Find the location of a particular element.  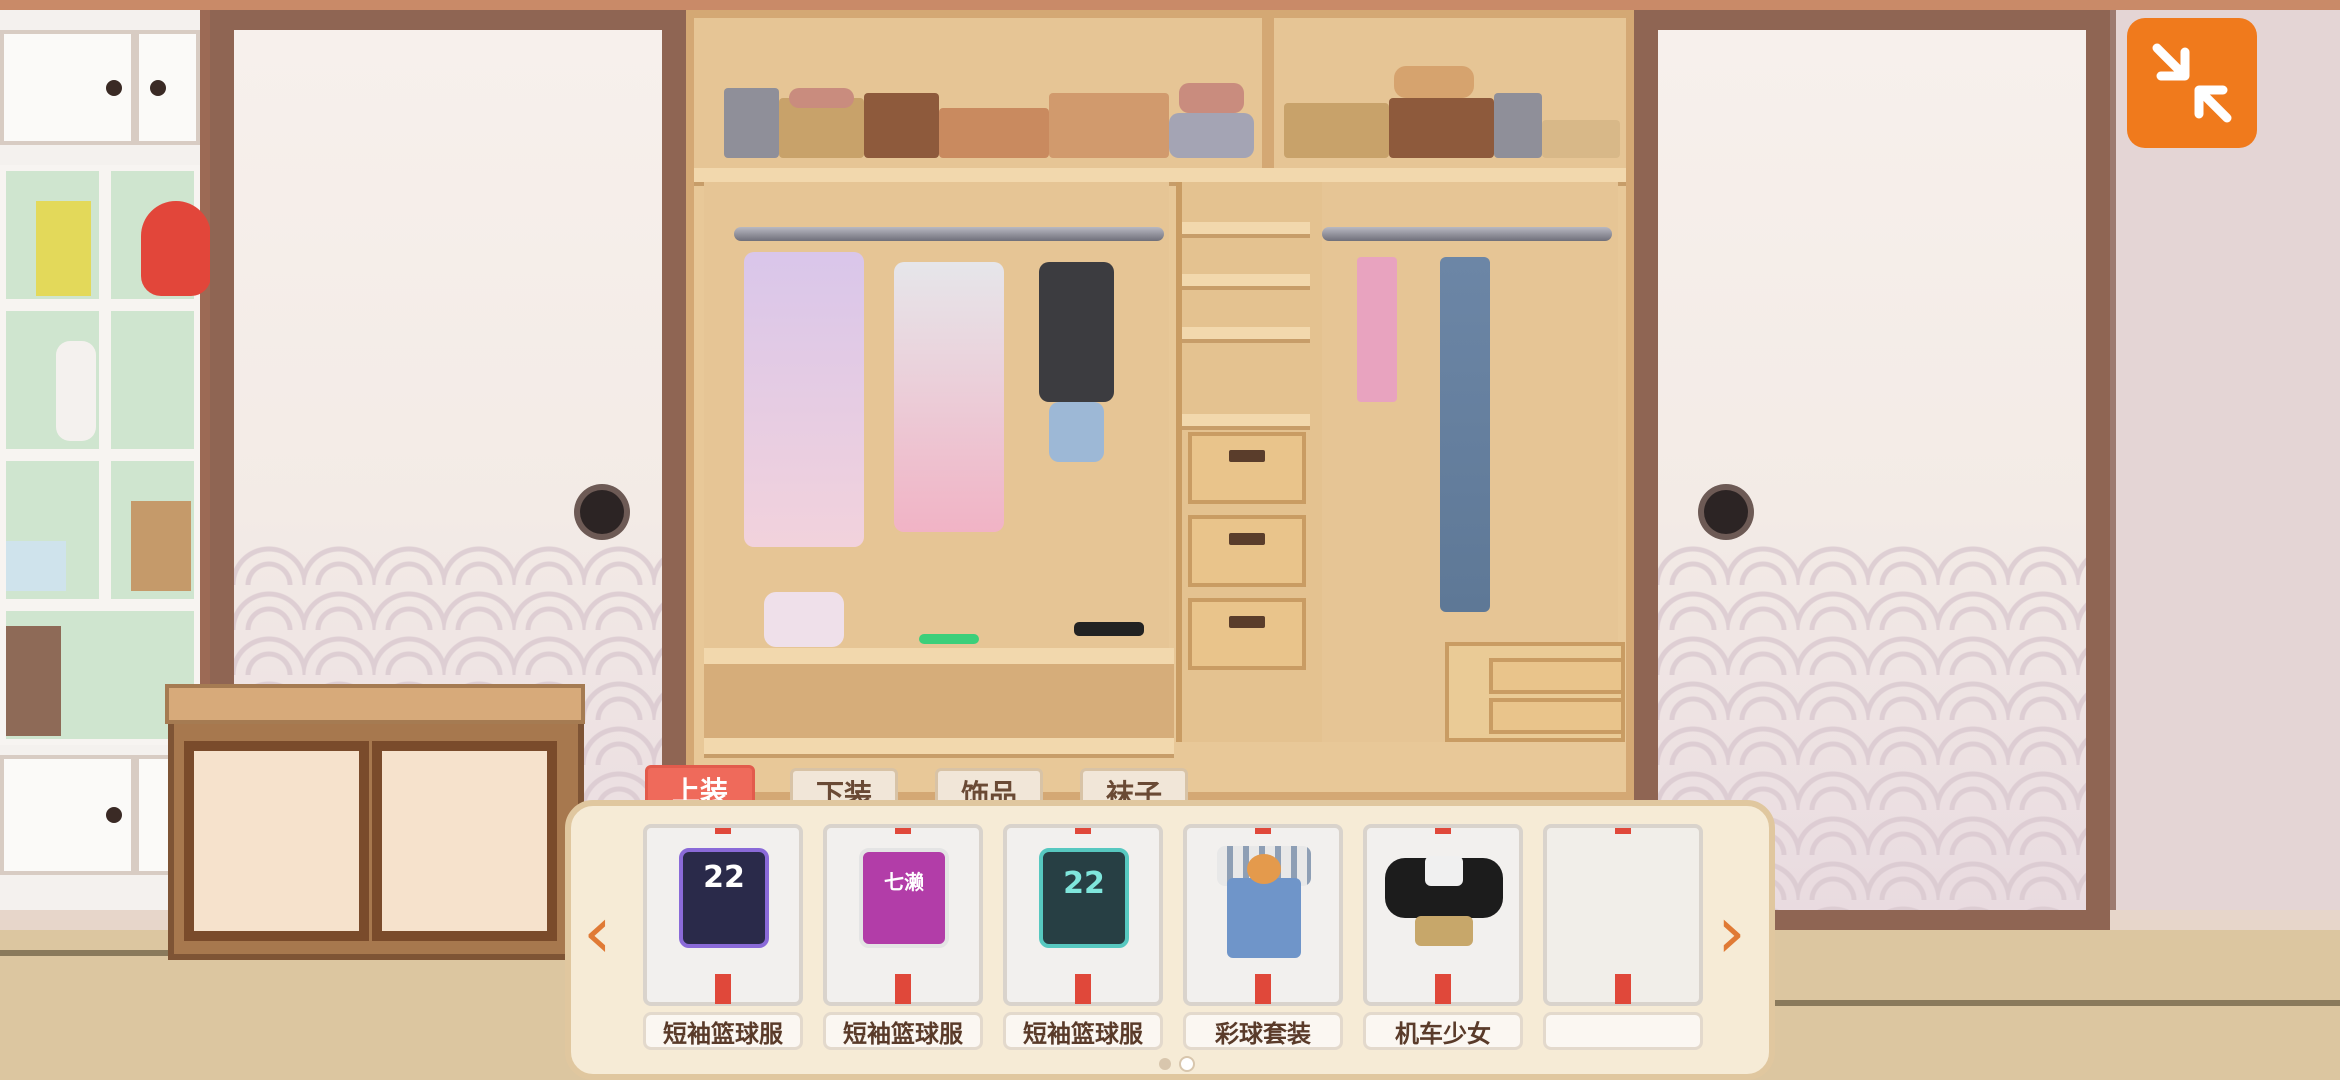

next-page-button: › is located at coordinates (1731, 932).